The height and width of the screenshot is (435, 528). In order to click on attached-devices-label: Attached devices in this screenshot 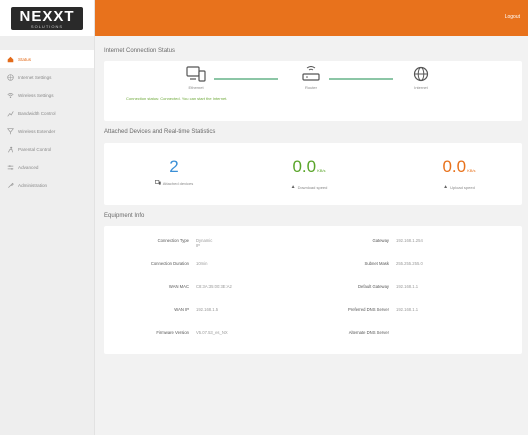, I will do `click(178, 183)`.